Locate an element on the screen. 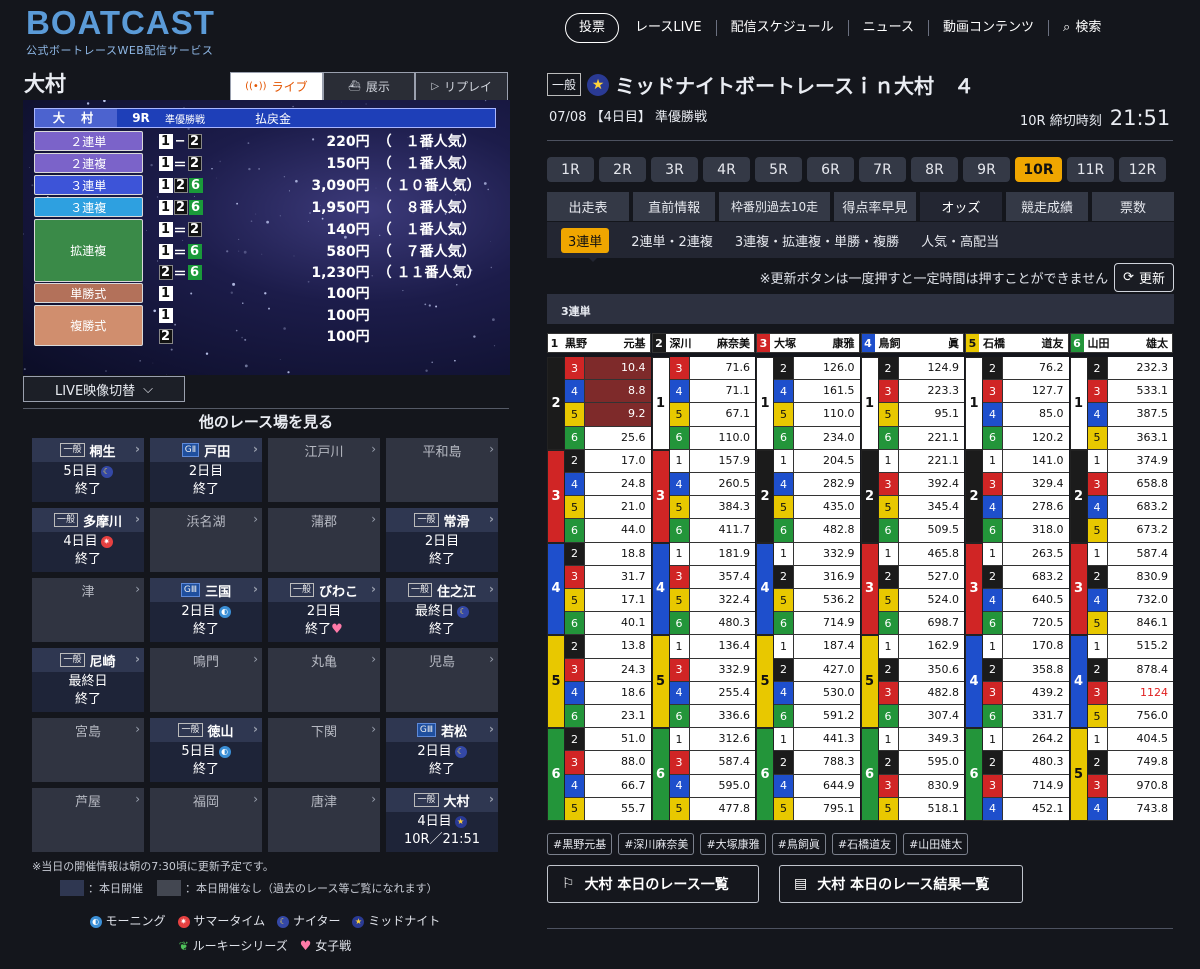 The height and width of the screenshot is (969, 1200). odds-tab-2: 3連複・拡連複・単勝・複勝 is located at coordinates (817, 240).